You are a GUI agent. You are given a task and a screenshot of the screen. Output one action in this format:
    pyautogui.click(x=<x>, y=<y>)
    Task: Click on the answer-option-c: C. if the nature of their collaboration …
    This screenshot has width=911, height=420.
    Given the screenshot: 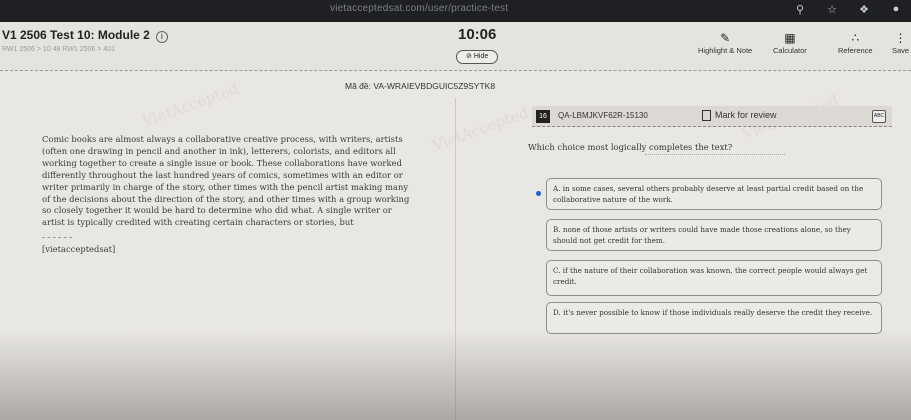 What is the action you would take?
    pyautogui.click(x=714, y=278)
    